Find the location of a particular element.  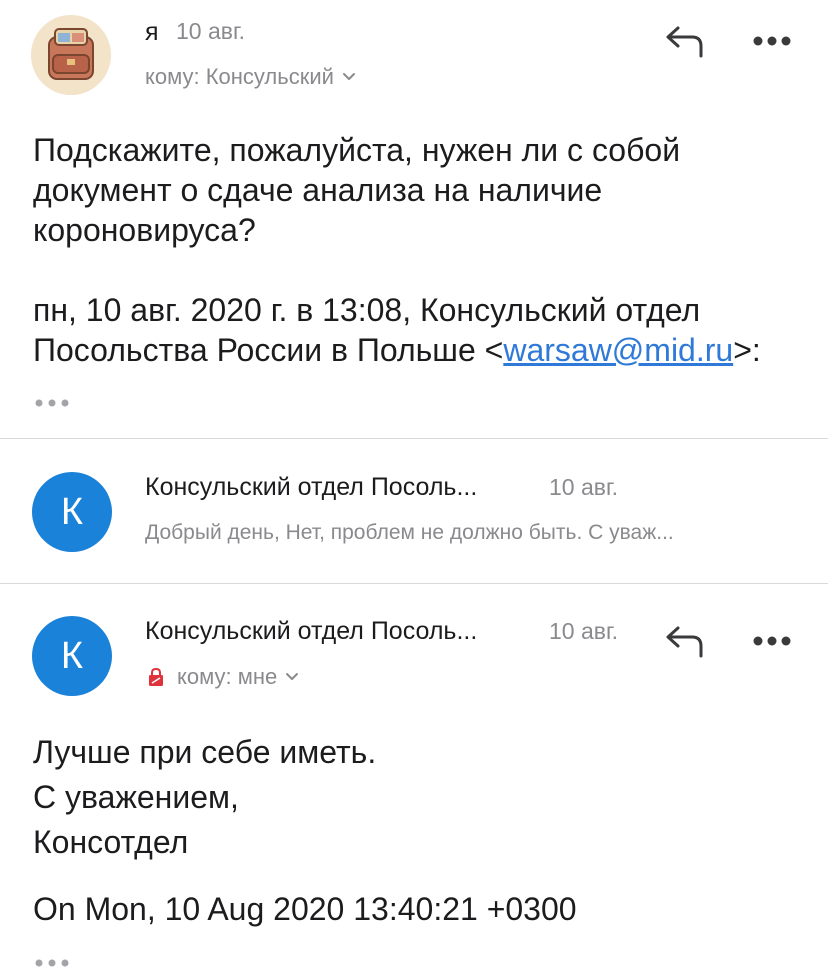

body-line: Подскажите, пожалуйста, нужен ли с собой is located at coordinates (357, 150).